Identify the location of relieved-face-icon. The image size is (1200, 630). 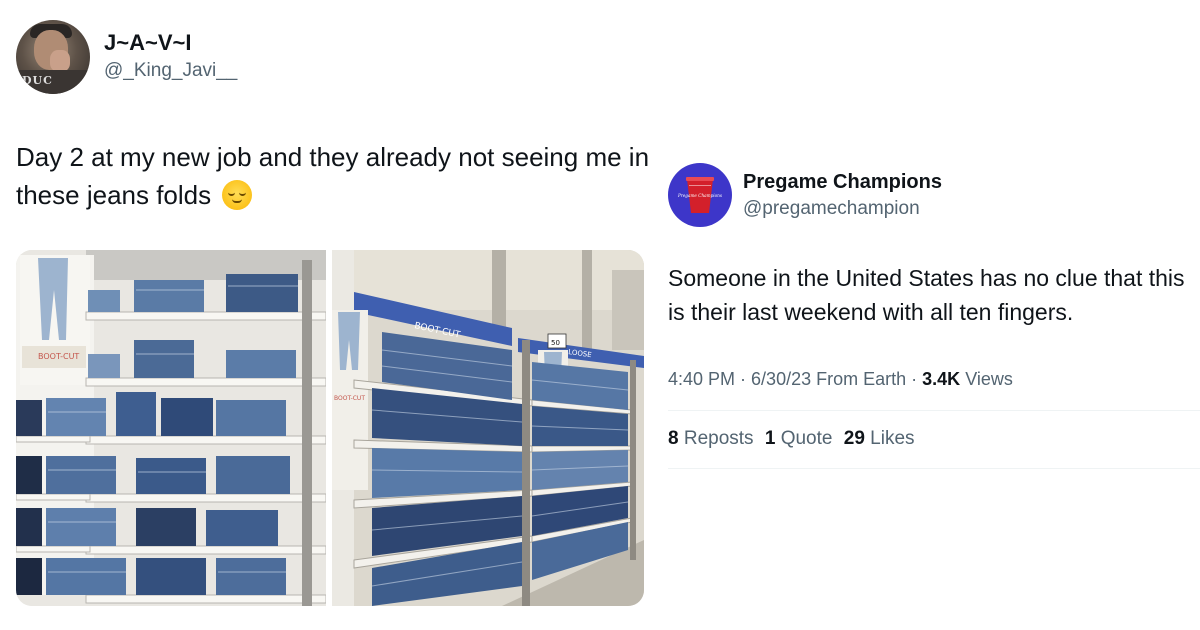
(237, 195).